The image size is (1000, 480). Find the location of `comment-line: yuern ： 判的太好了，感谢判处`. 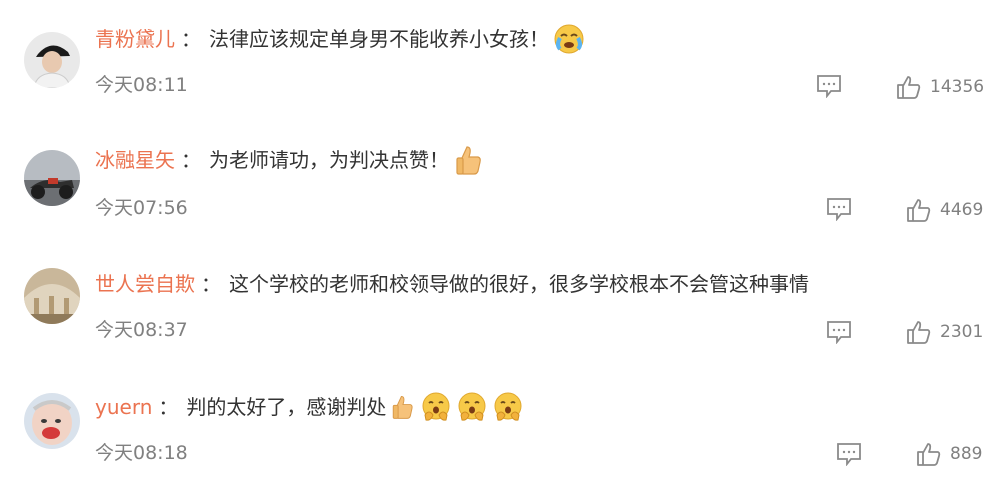

comment-line: yuern ： 判的太好了，感谢判处 is located at coordinates (309, 407).